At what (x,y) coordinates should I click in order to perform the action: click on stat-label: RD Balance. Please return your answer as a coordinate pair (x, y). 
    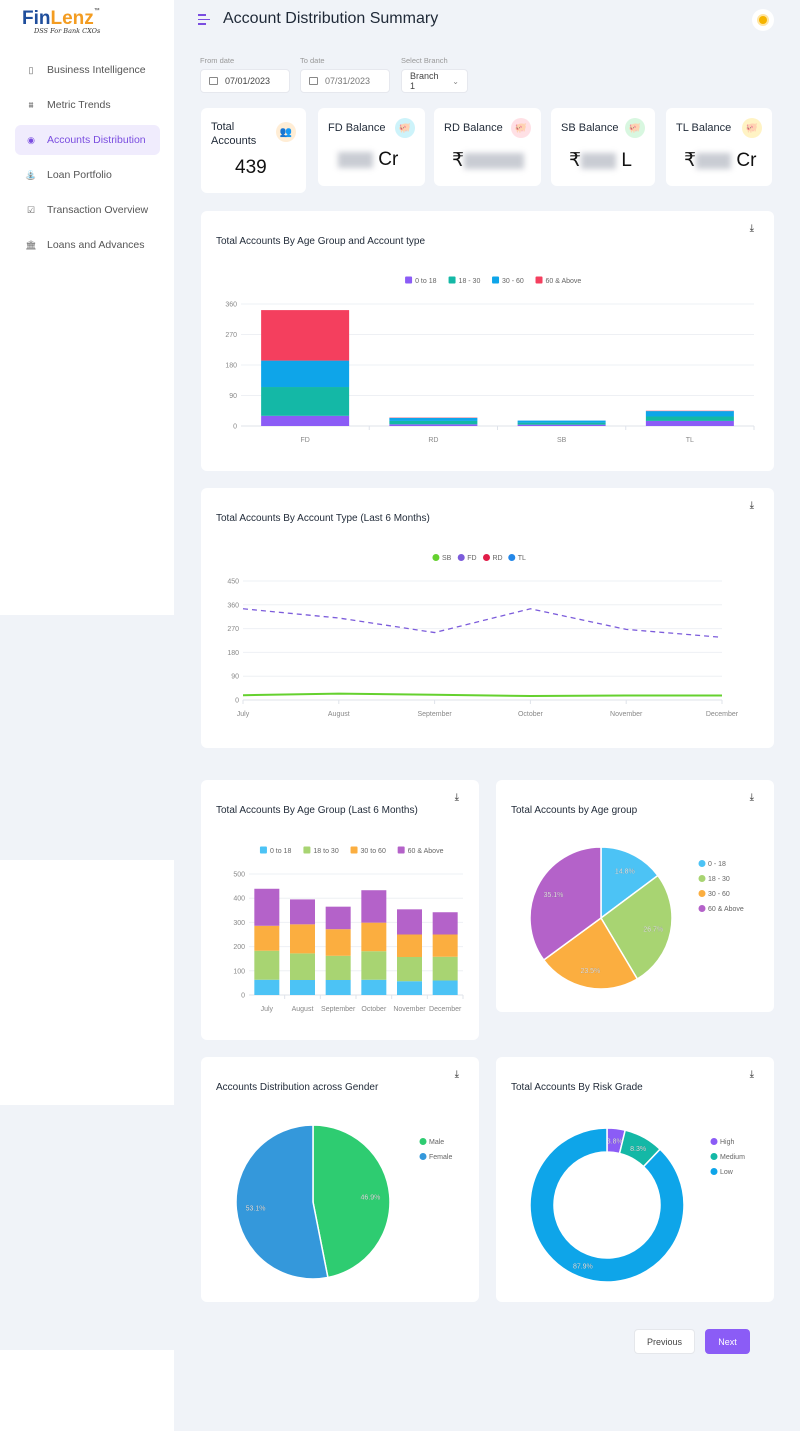
    Looking at the image, I should click on (473, 128).